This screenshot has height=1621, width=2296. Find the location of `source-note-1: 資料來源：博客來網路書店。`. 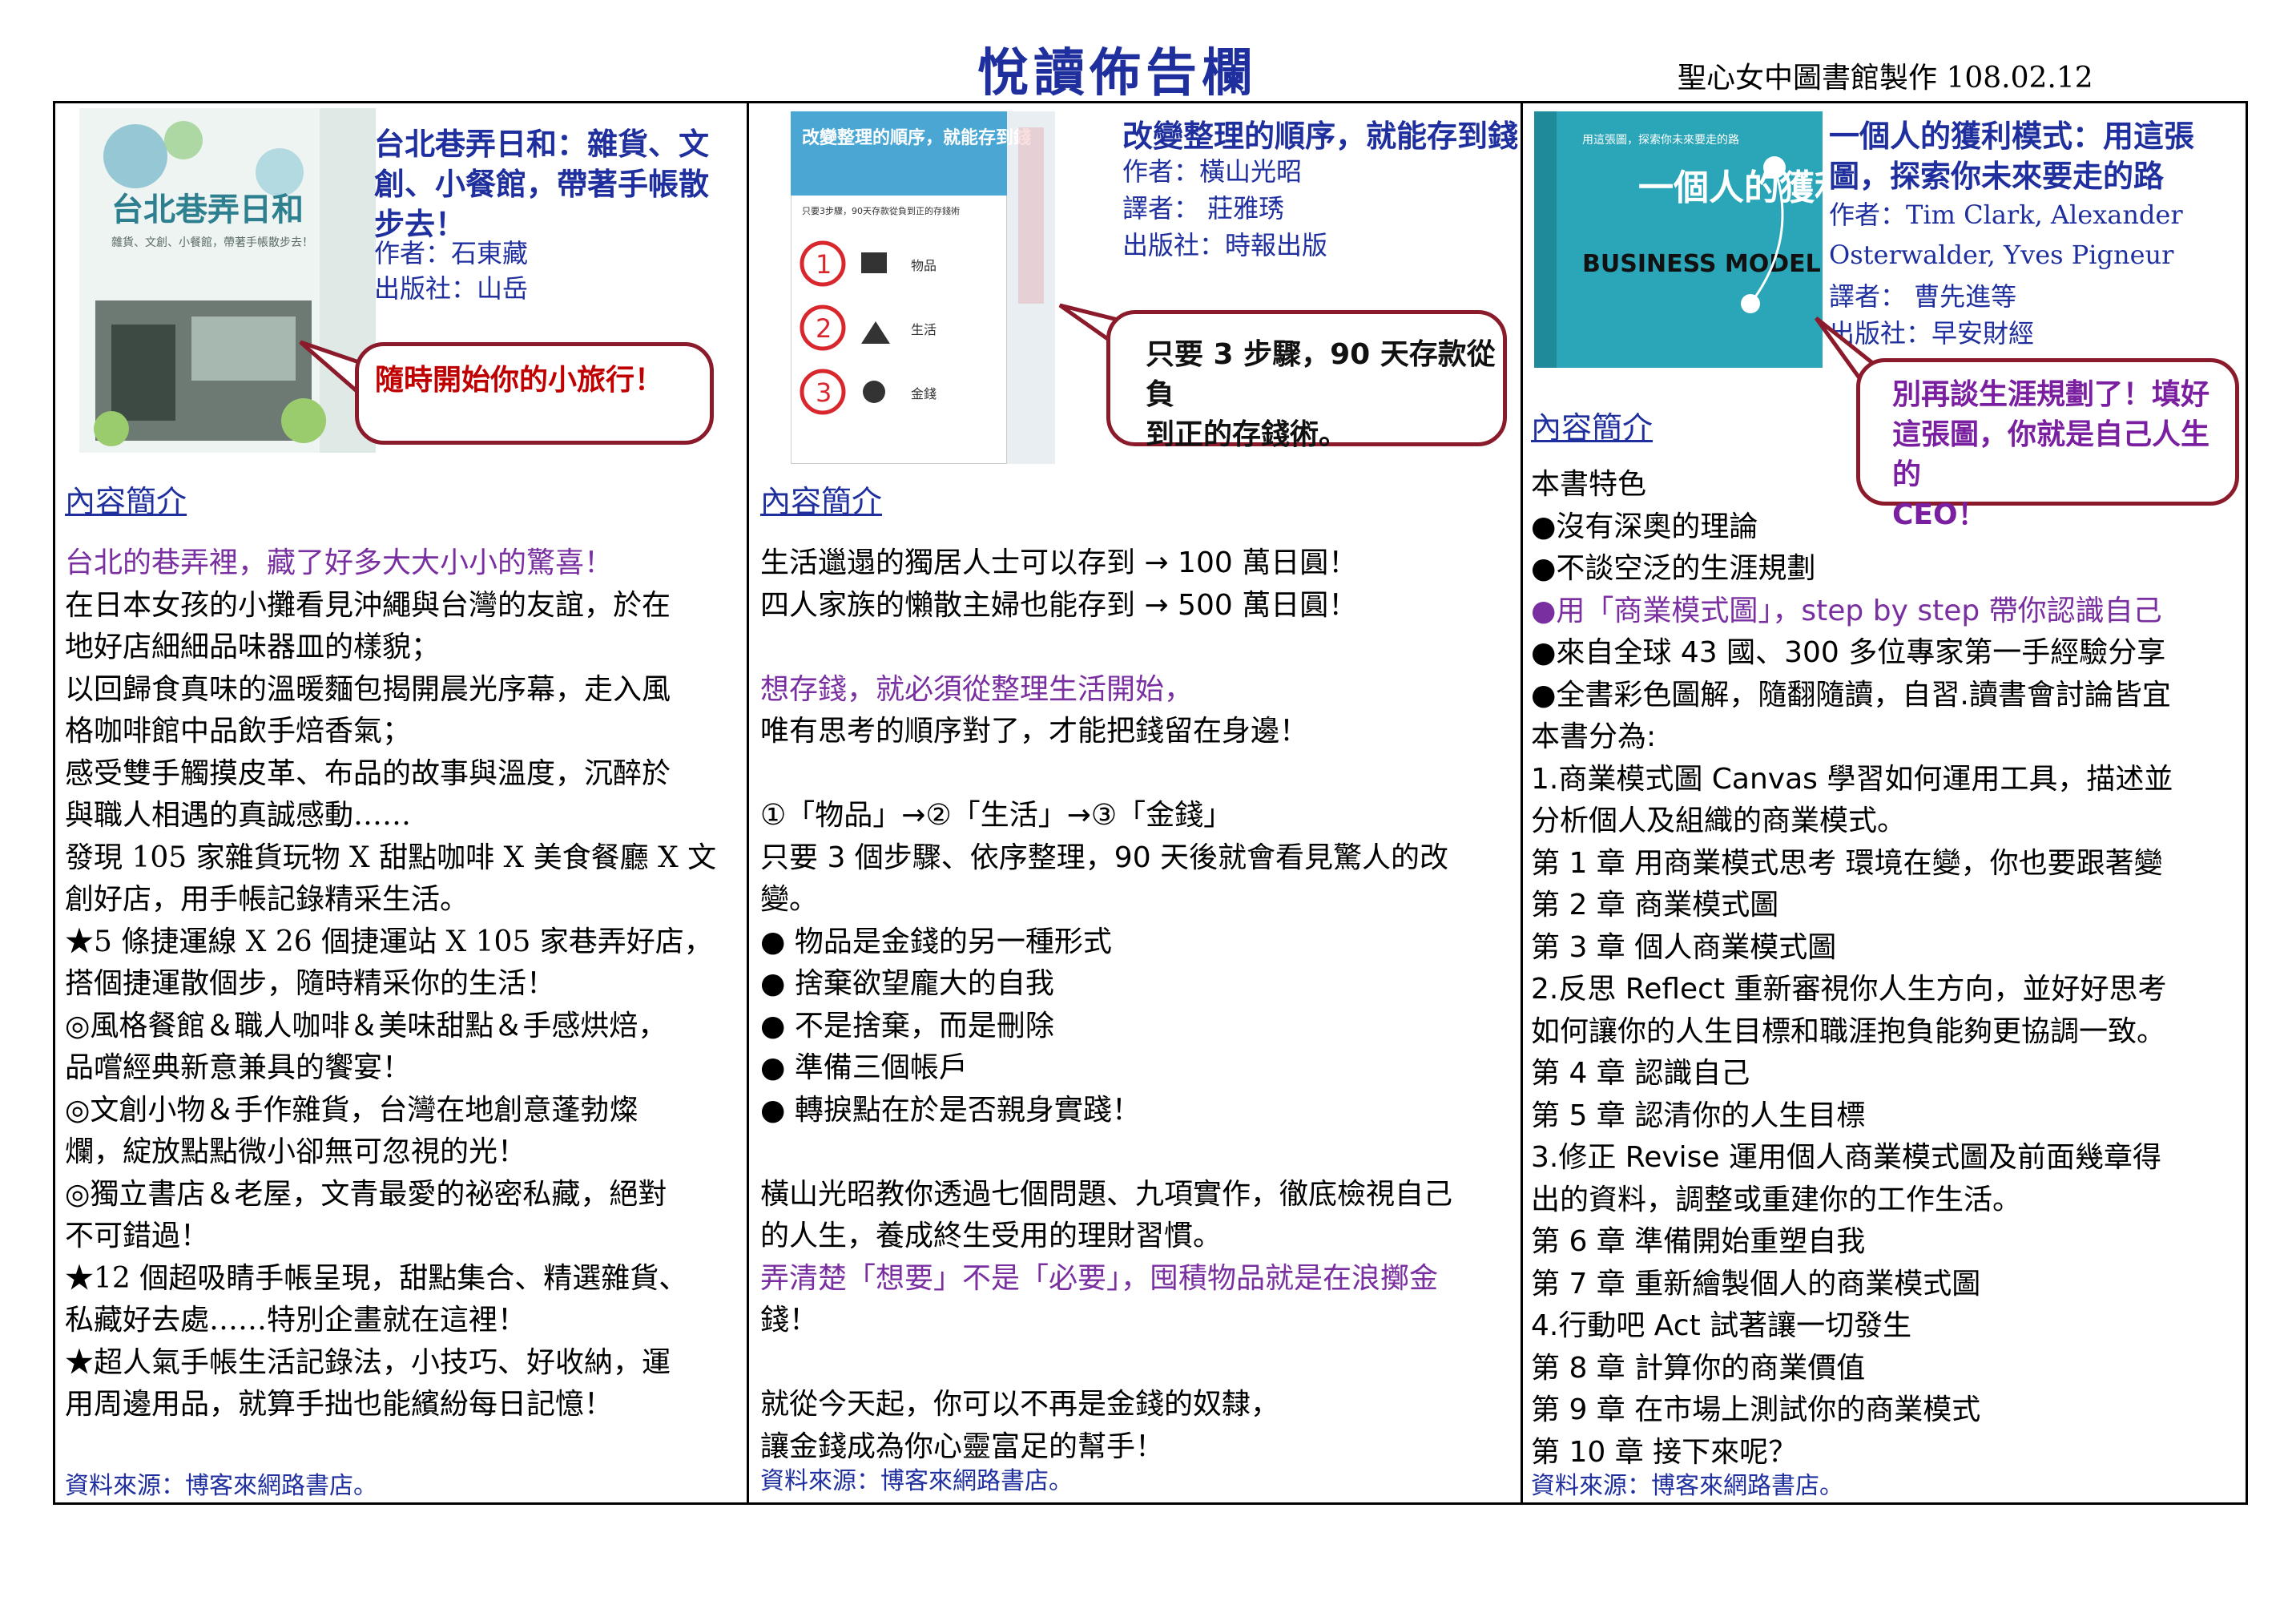

source-note-1: 資料來源：博客來網路書店。 is located at coordinates (221, 1486).